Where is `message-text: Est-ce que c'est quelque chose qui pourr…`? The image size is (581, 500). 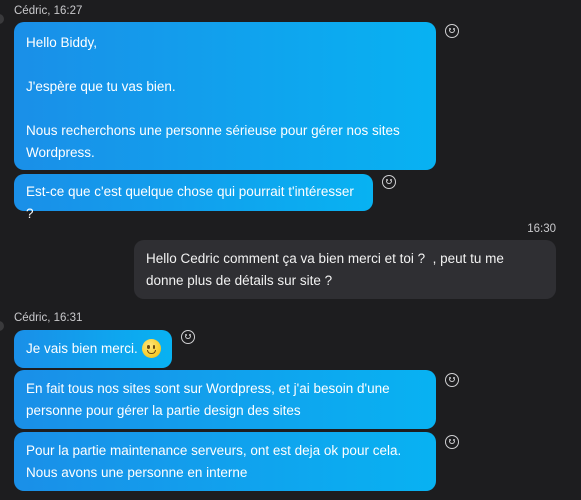
message-text: Est-ce que c'est quelque chose qui pourr… is located at coordinates (192, 202).